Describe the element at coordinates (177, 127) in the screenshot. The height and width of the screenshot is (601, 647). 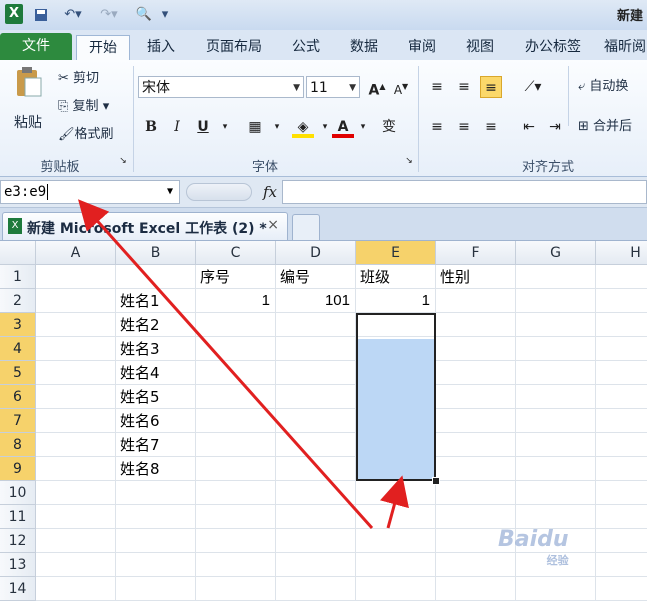
I see `italic-button: I` at that location.